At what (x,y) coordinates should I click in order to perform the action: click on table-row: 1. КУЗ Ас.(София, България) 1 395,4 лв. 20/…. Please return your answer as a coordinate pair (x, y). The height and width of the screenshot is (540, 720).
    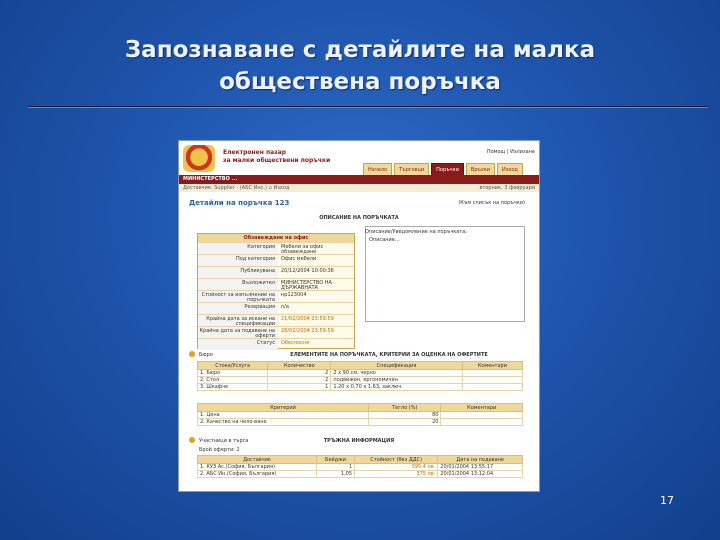
    Looking at the image, I should click on (359, 467).